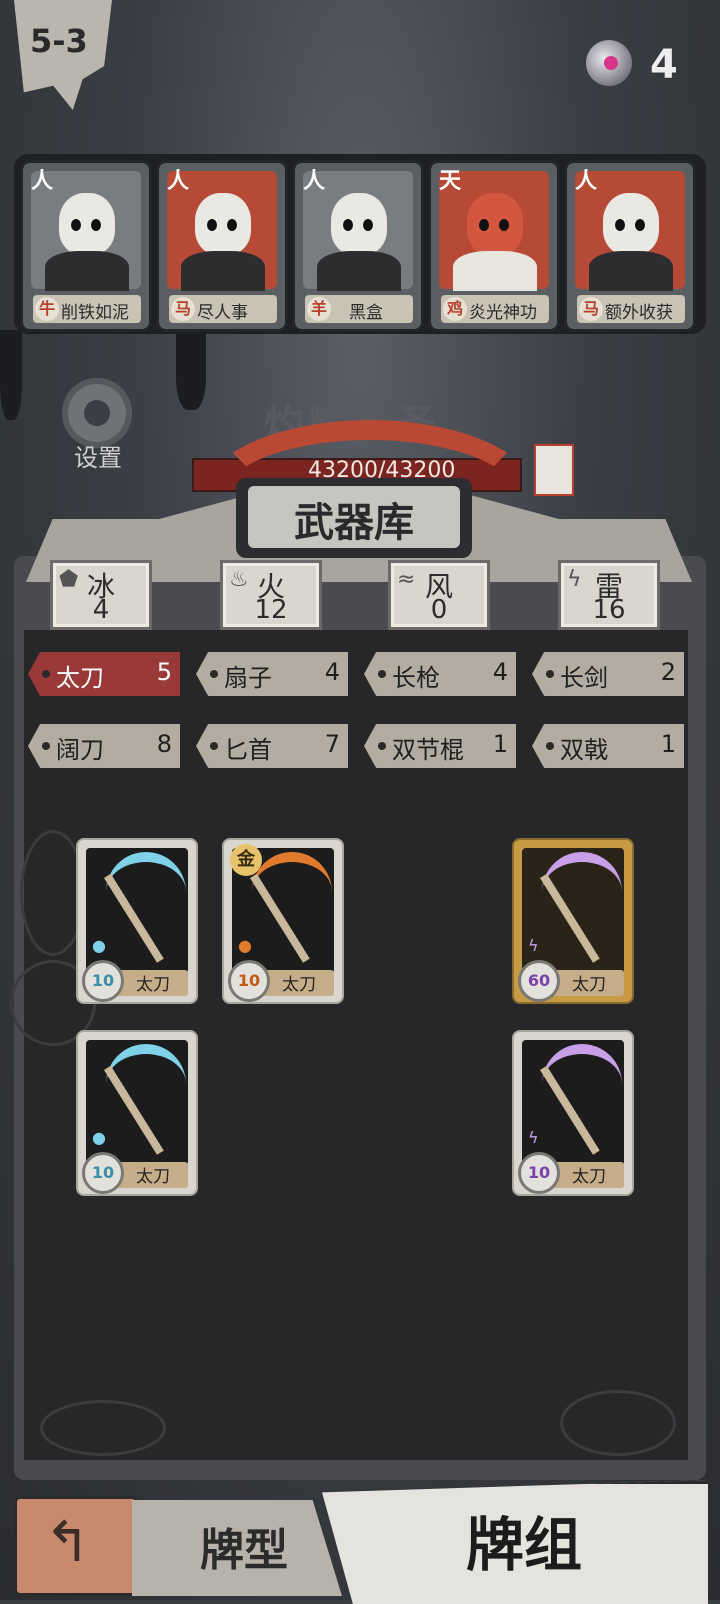  Describe the element at coordinates (358, 246) in the screenshot. I see `team-card-3: 人 羊 黑盒` at that location.